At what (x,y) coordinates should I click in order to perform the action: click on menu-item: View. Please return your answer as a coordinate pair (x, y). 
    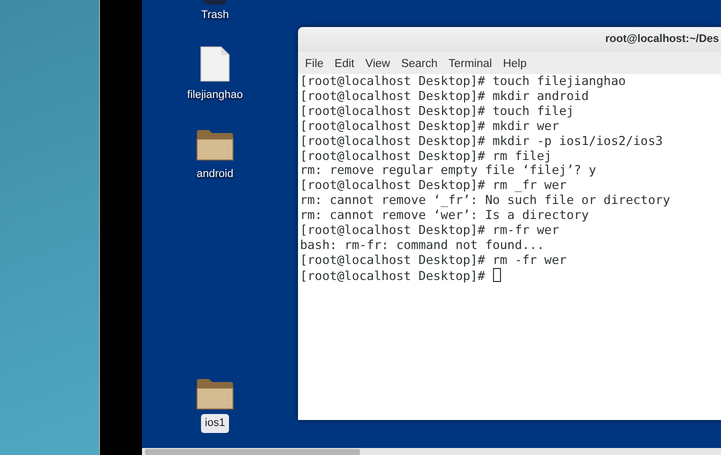
    Looking at the image, I should click on (378, 65).